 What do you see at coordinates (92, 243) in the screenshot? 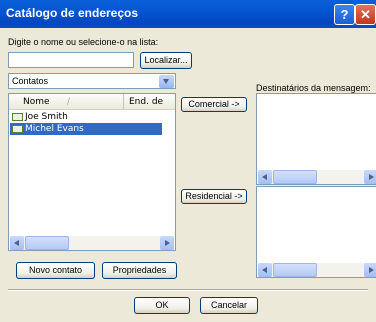
I see `contacts-hscrollbar` at bounding box center [92, 243].